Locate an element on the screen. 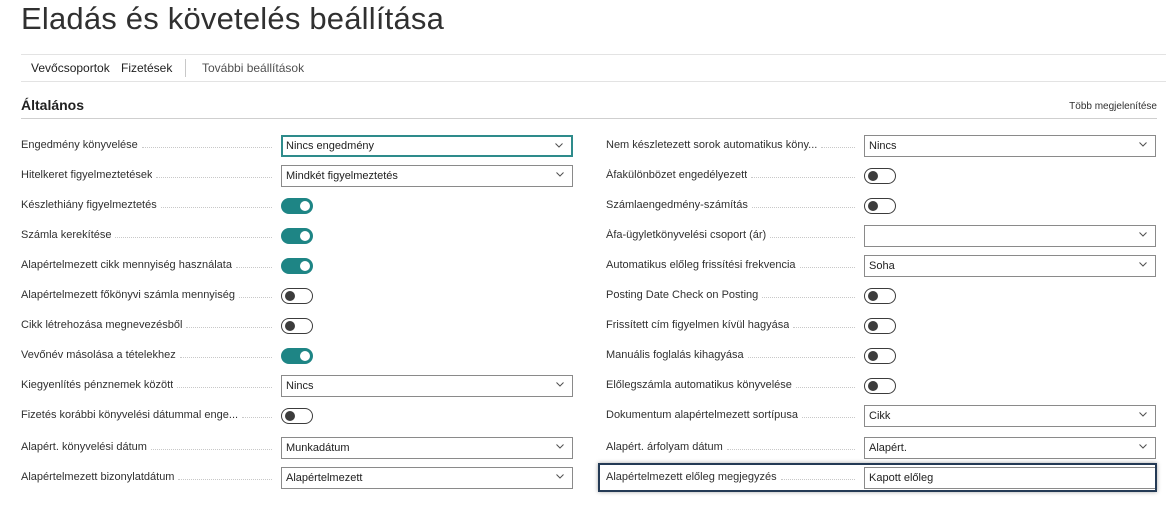 The height and width of the screenshot is (529, 1166). section-title-general: Általános is located at coordinates (52, 105).